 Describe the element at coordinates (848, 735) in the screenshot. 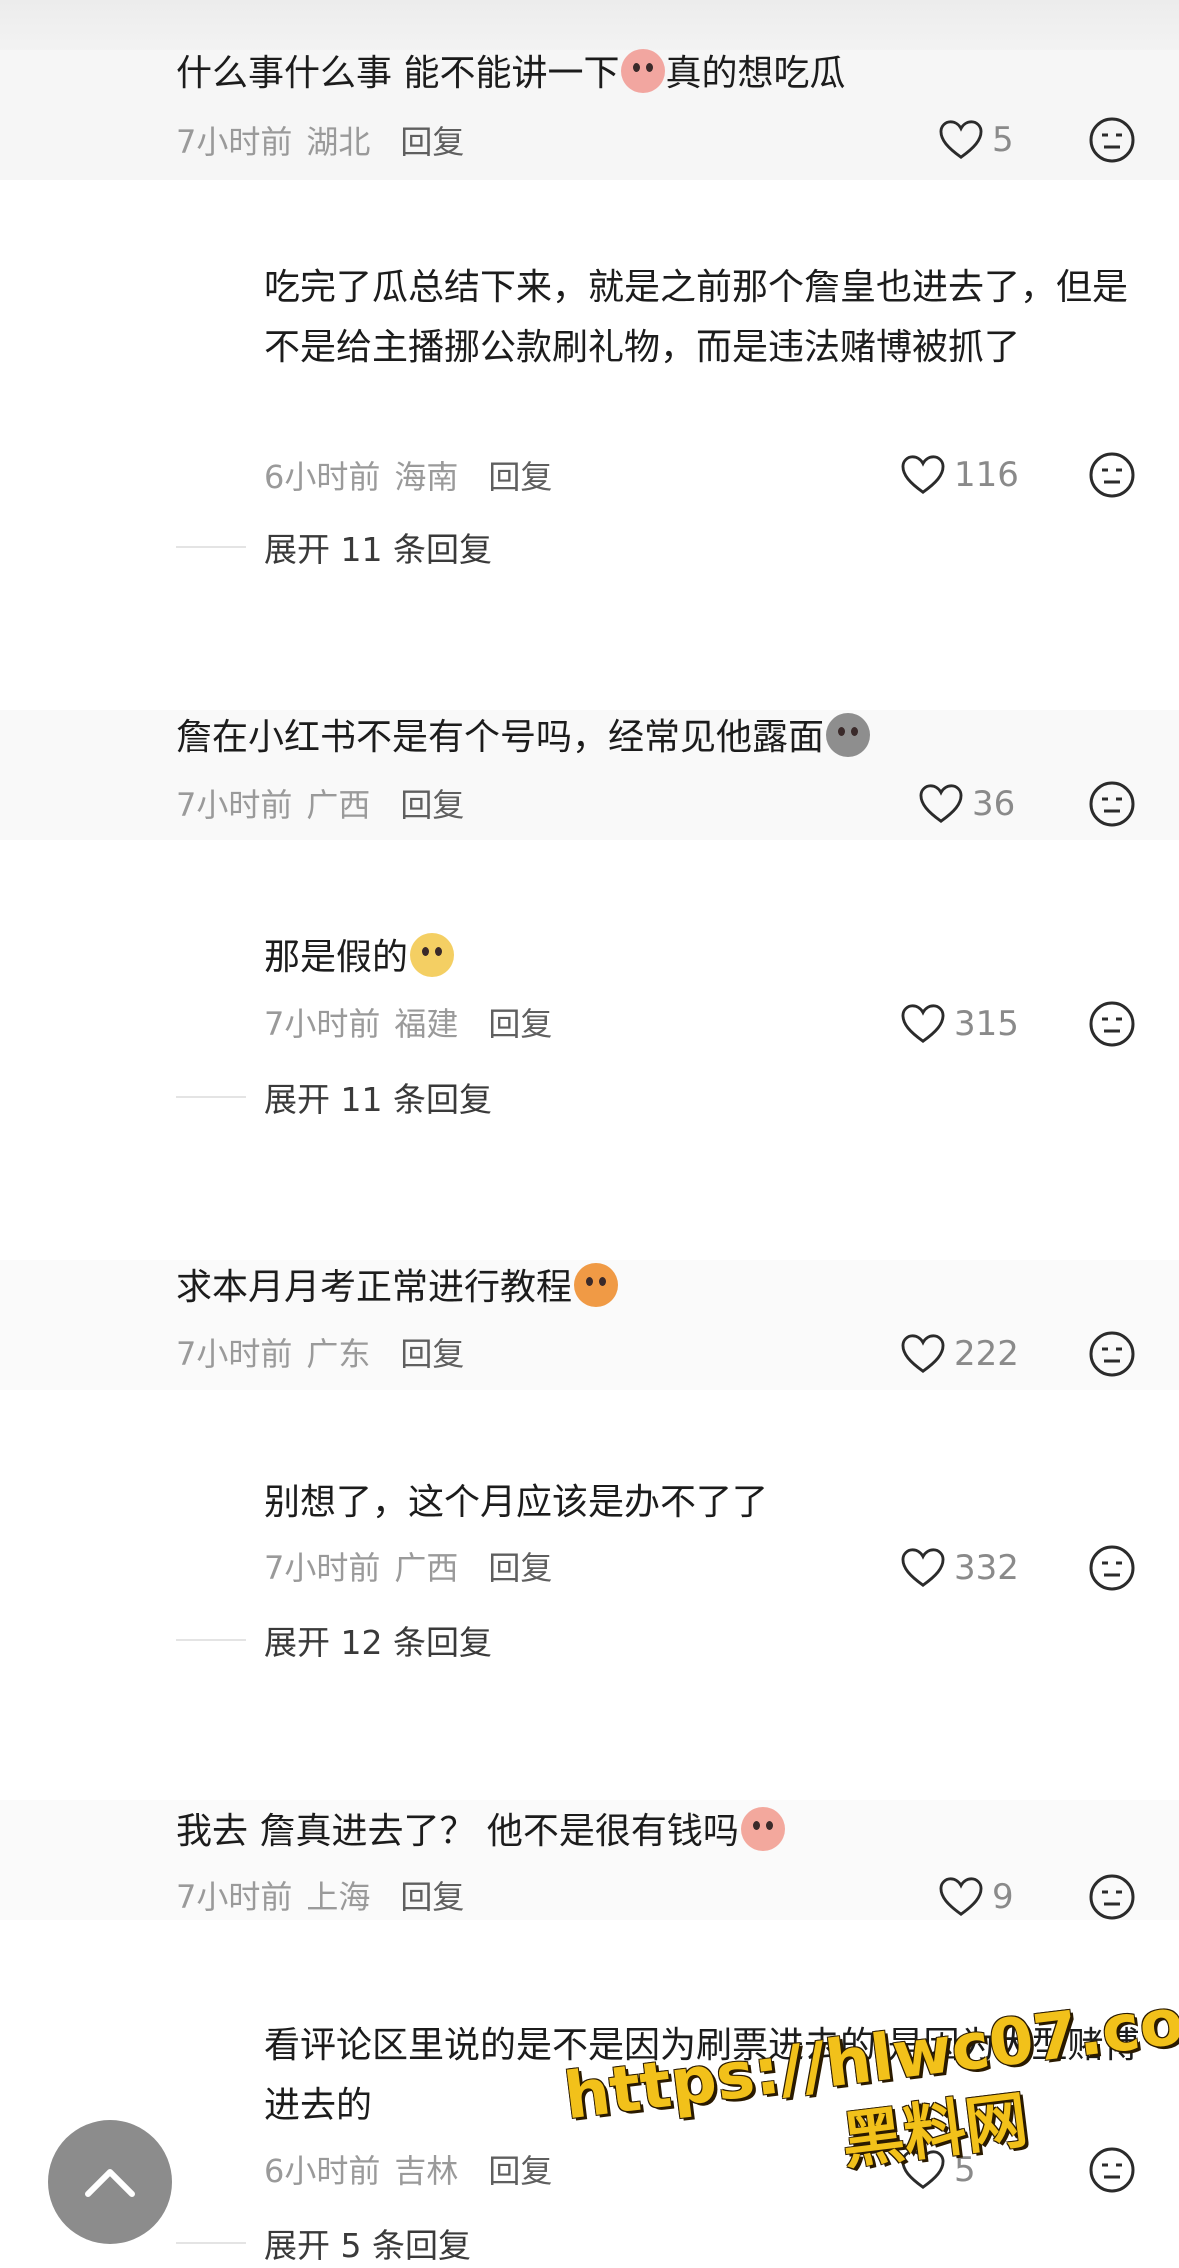

I see `cool-face-emoji` at that location.